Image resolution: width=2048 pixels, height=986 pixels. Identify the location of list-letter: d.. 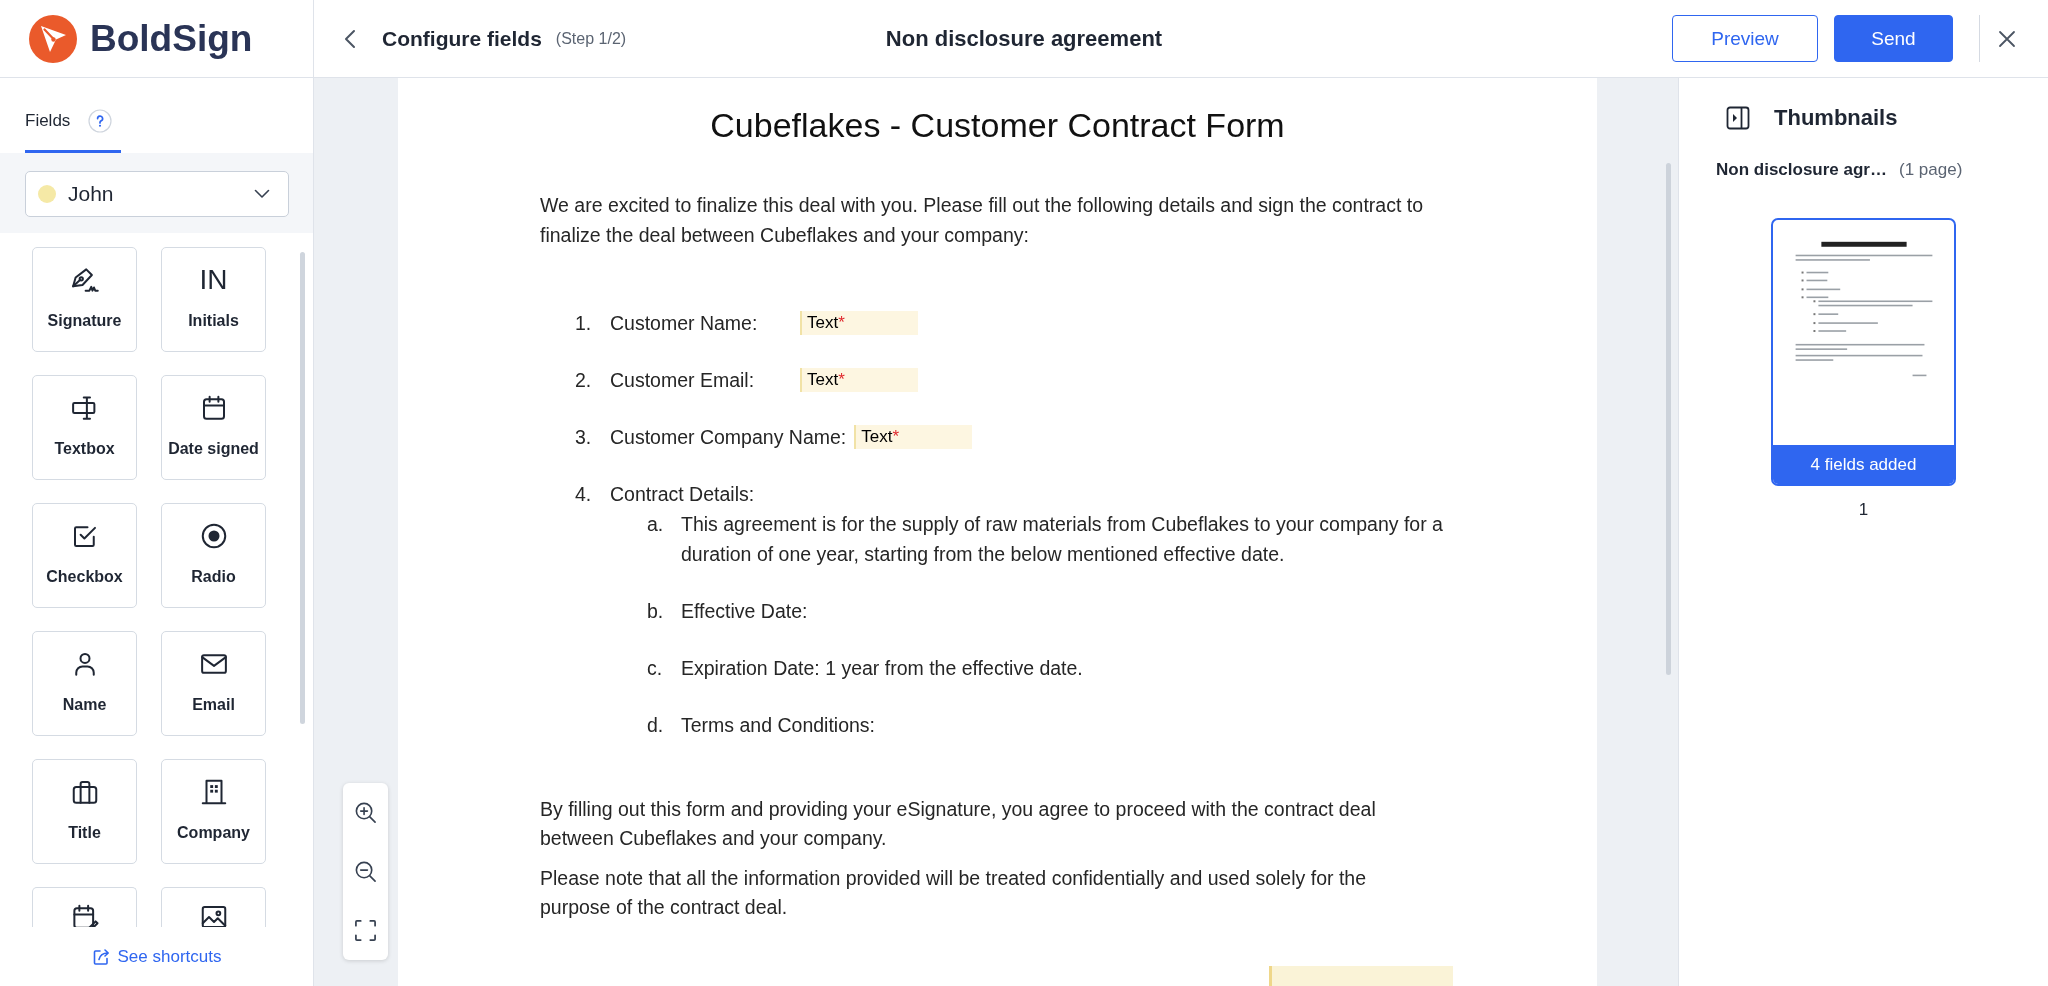
(656, 725).